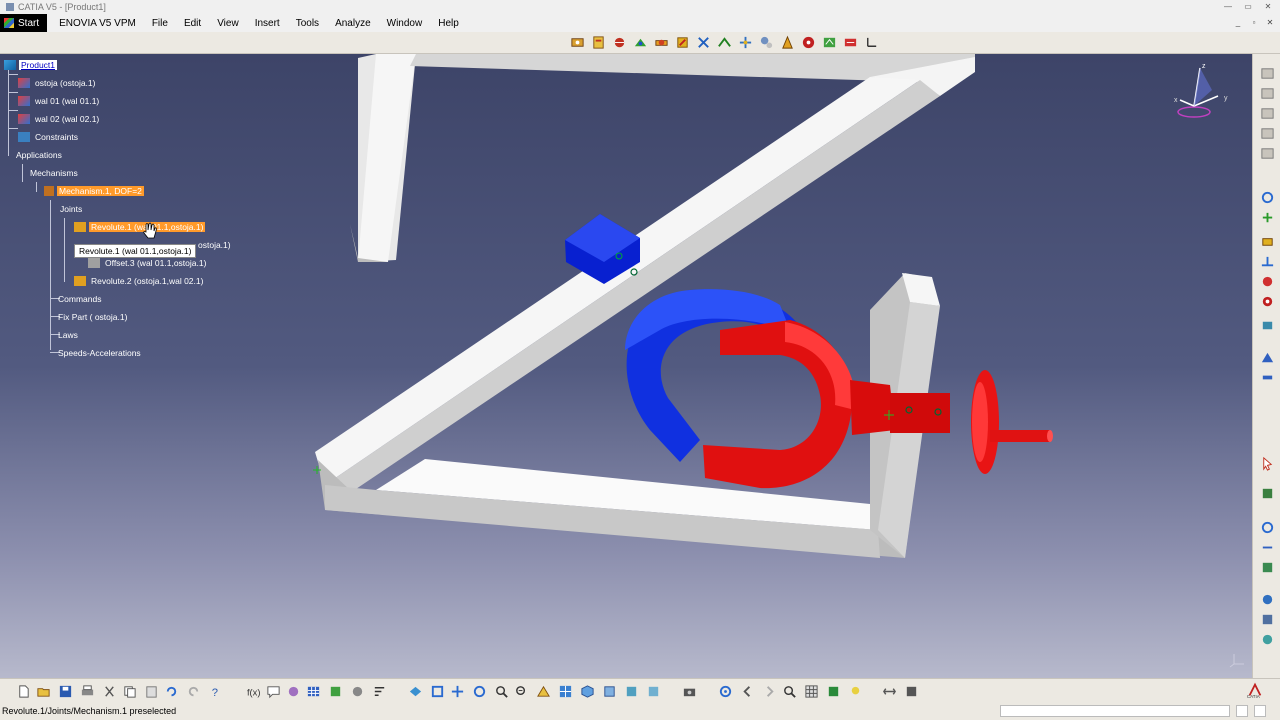 This screenshot has width=1280, height=720. What do you see at coordinates (703, 42) in the screenshot?
I see `assembly-constraints-conversion-icon` at bounding box center [703, 42].